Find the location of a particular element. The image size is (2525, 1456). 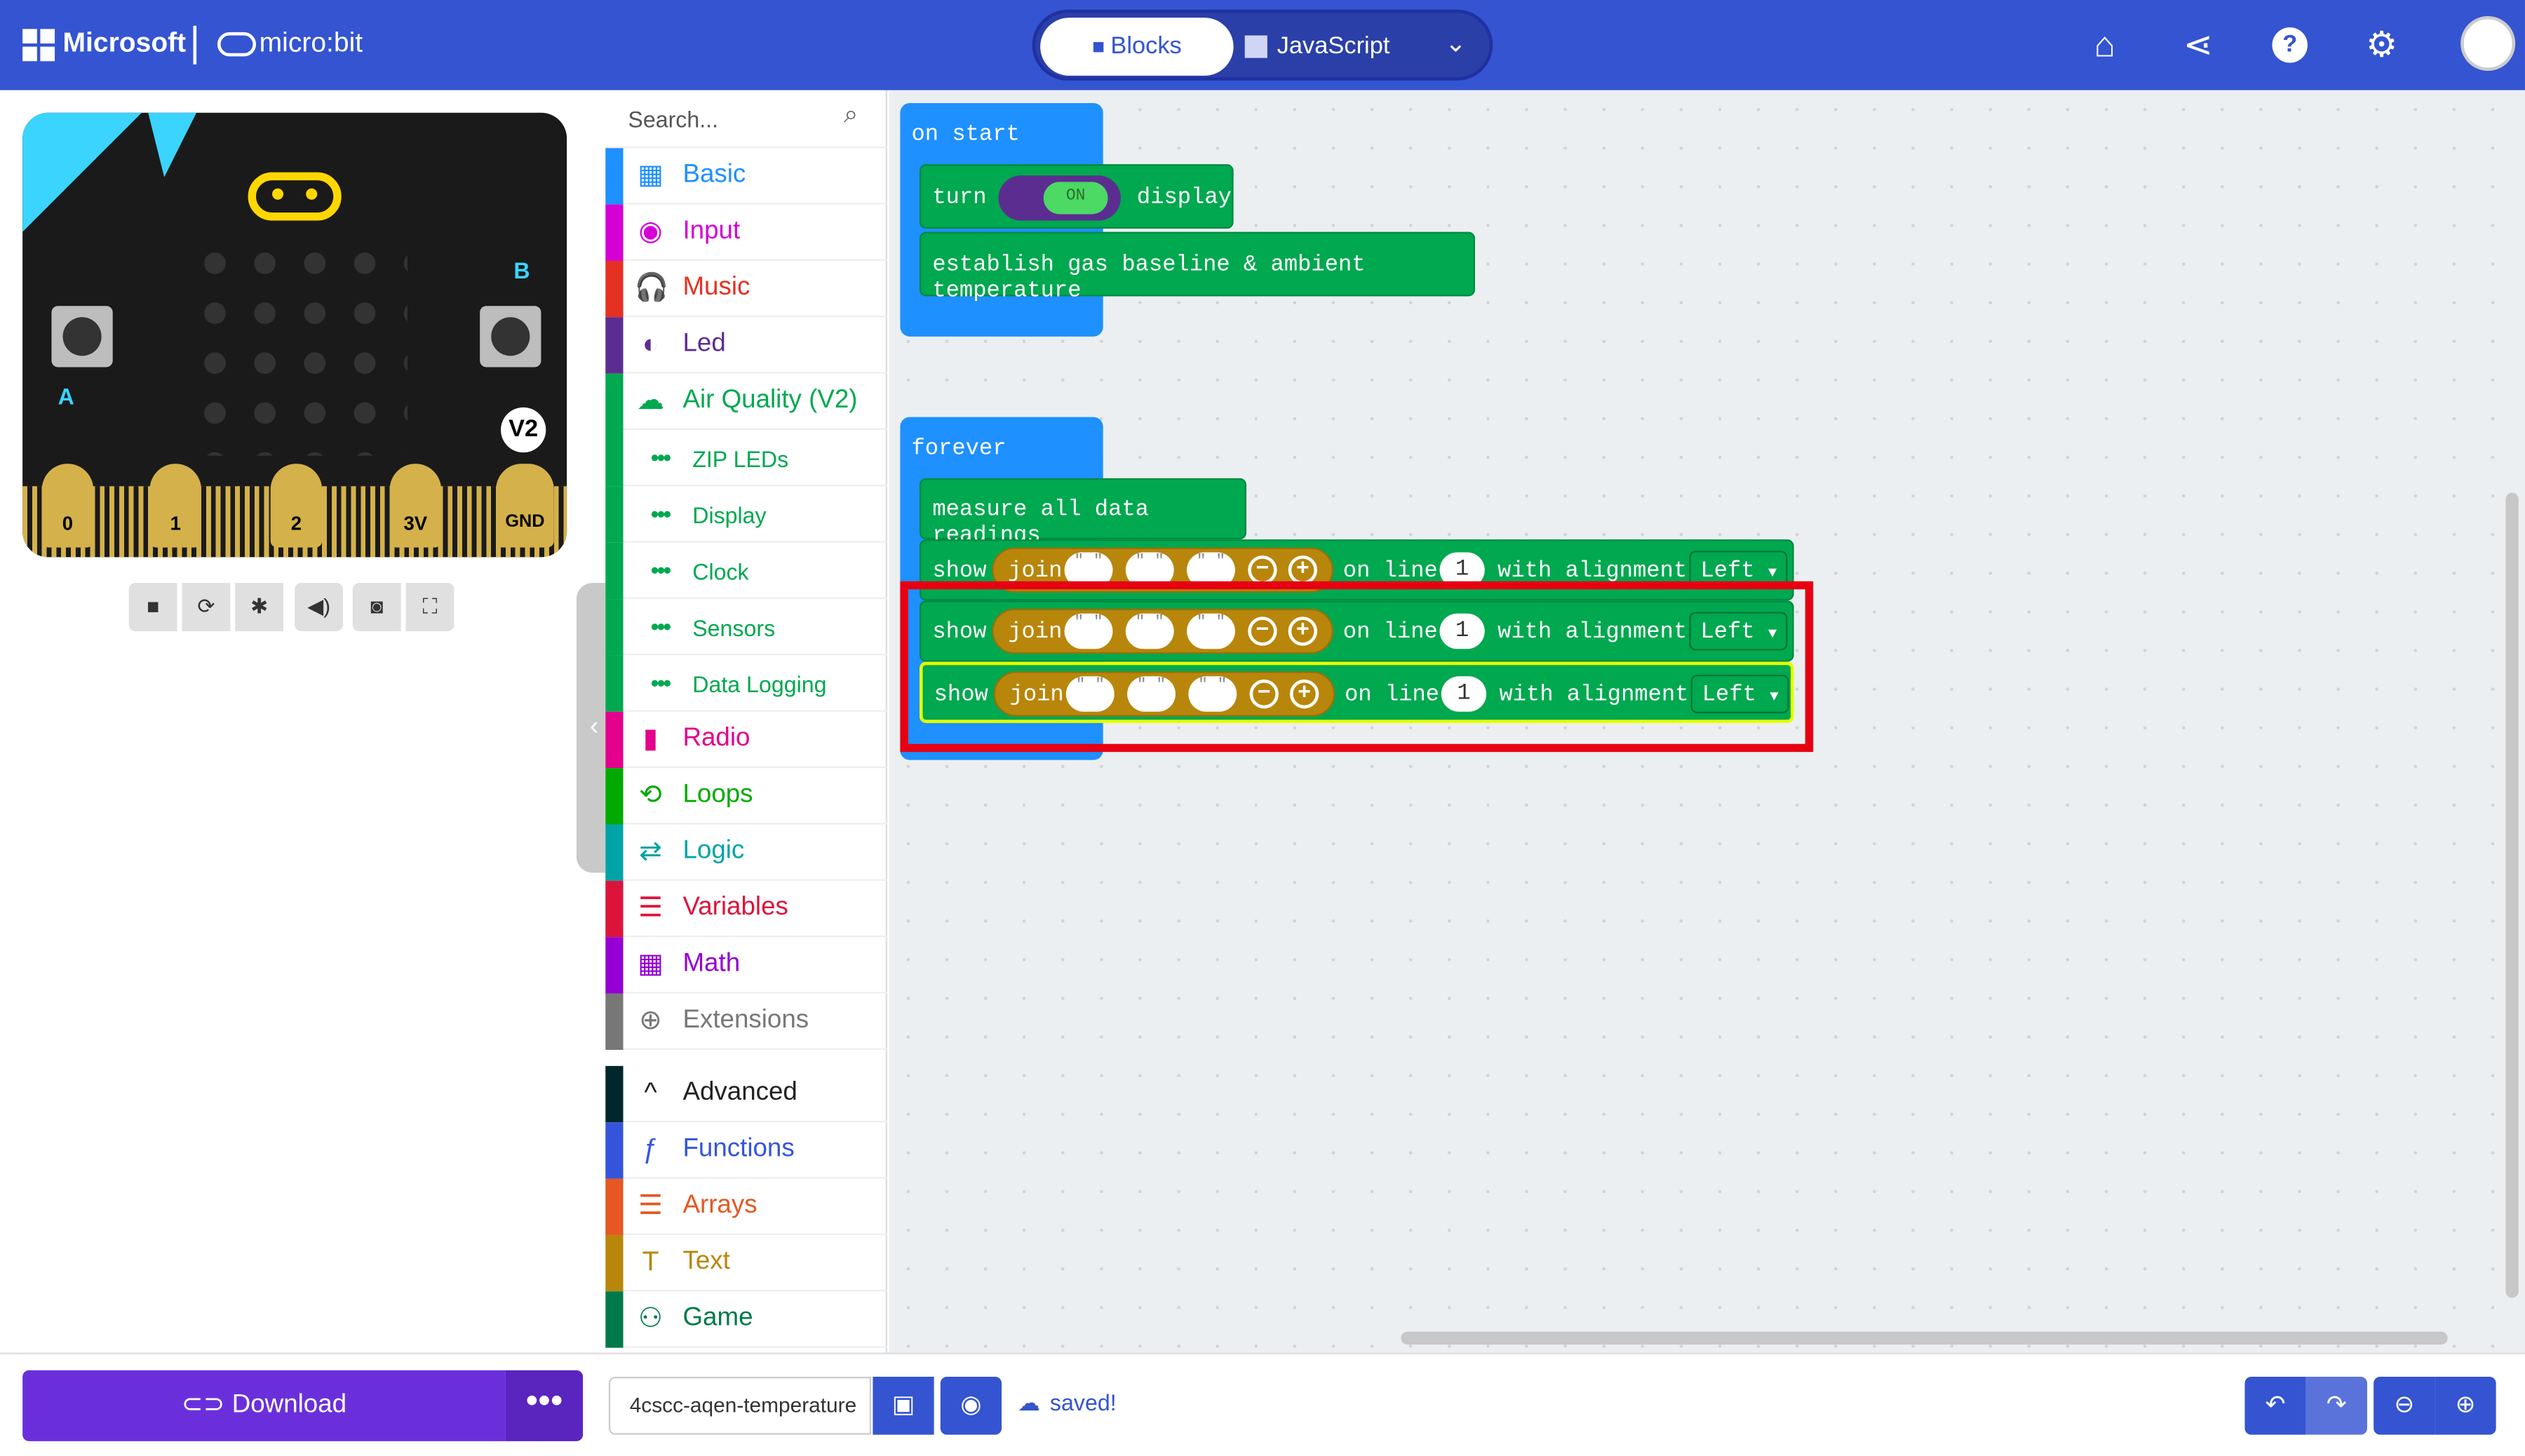

toolbox-category-display: ••• Display is located at coordinates (746, 514).